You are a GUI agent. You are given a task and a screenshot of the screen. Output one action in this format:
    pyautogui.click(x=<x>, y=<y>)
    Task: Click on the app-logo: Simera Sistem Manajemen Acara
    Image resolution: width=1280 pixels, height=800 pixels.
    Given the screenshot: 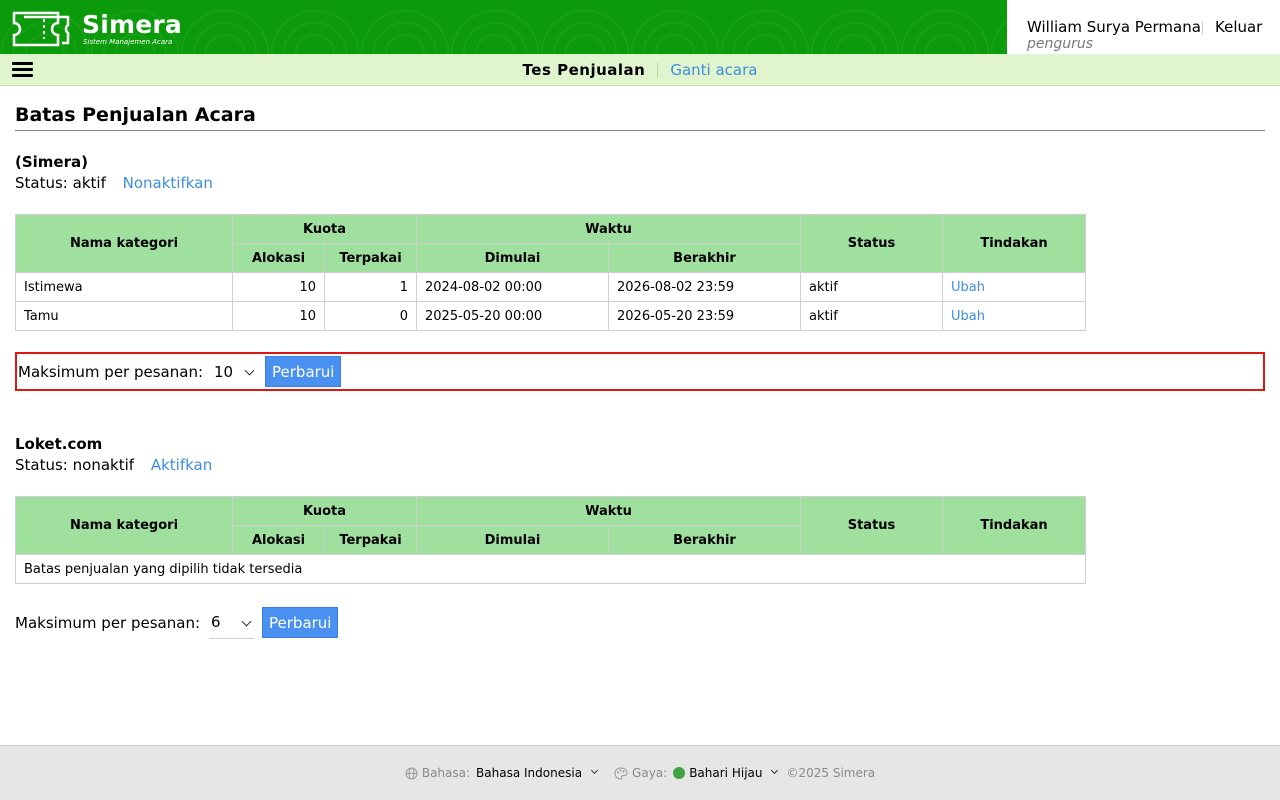 What is the action you would take?
    pyautogui.click(x=97, y=29)
    